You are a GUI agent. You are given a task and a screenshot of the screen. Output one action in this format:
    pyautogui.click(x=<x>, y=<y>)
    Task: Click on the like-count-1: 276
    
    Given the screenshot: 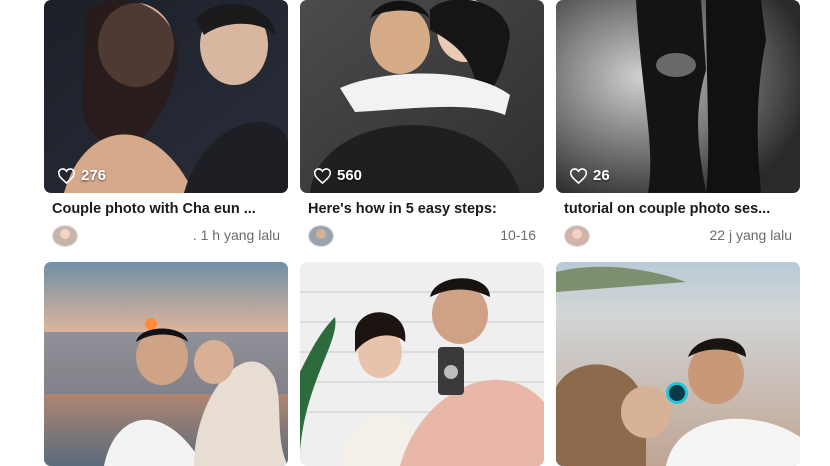 What is the action you would take?
    pyautogui.click(x=82, y=175)
    